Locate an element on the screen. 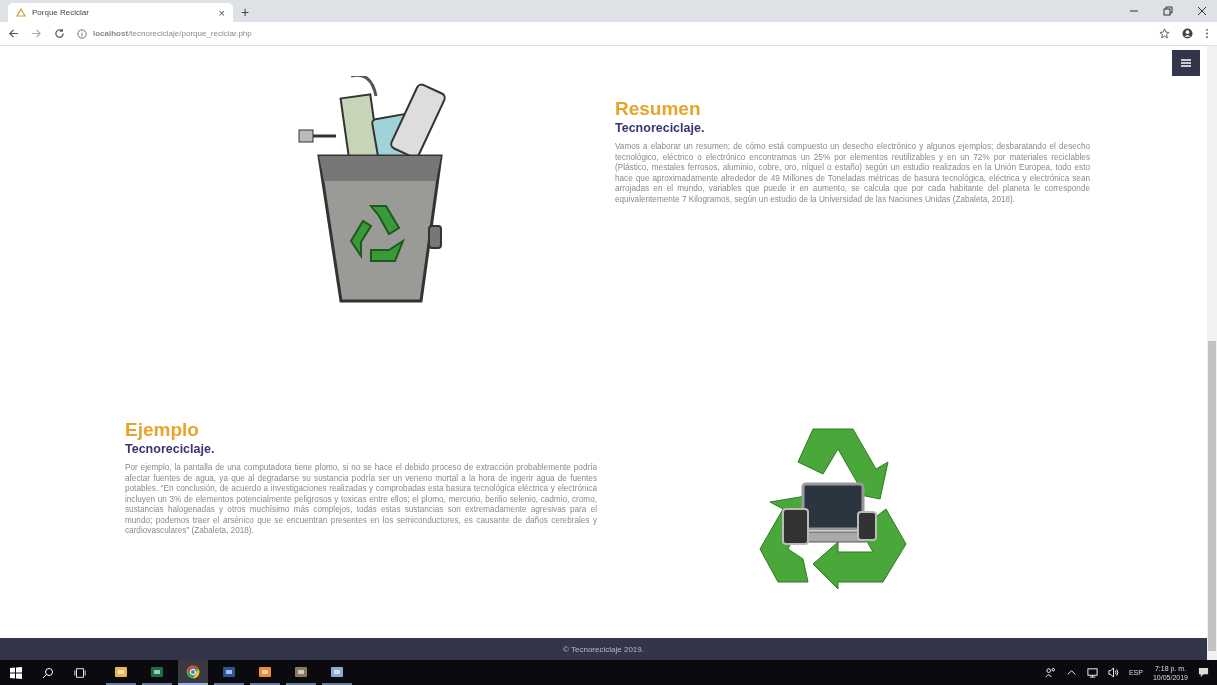  people-icon is located at coordinates (1050, 672).